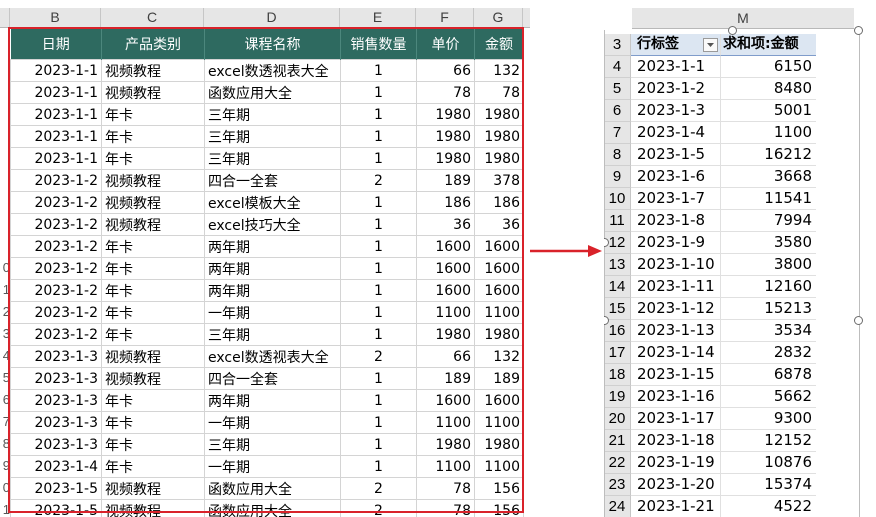 The height and width of the screenshot is (517, 876). I want to click on row-number: 11, so click(617, 221).